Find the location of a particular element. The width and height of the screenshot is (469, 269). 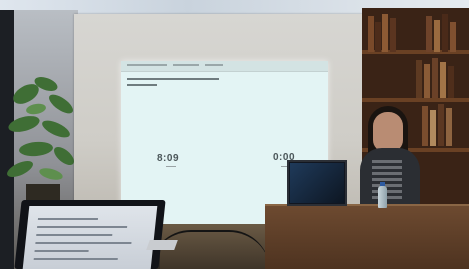

foreground-laptop-display is located at coordinates (90, 237).